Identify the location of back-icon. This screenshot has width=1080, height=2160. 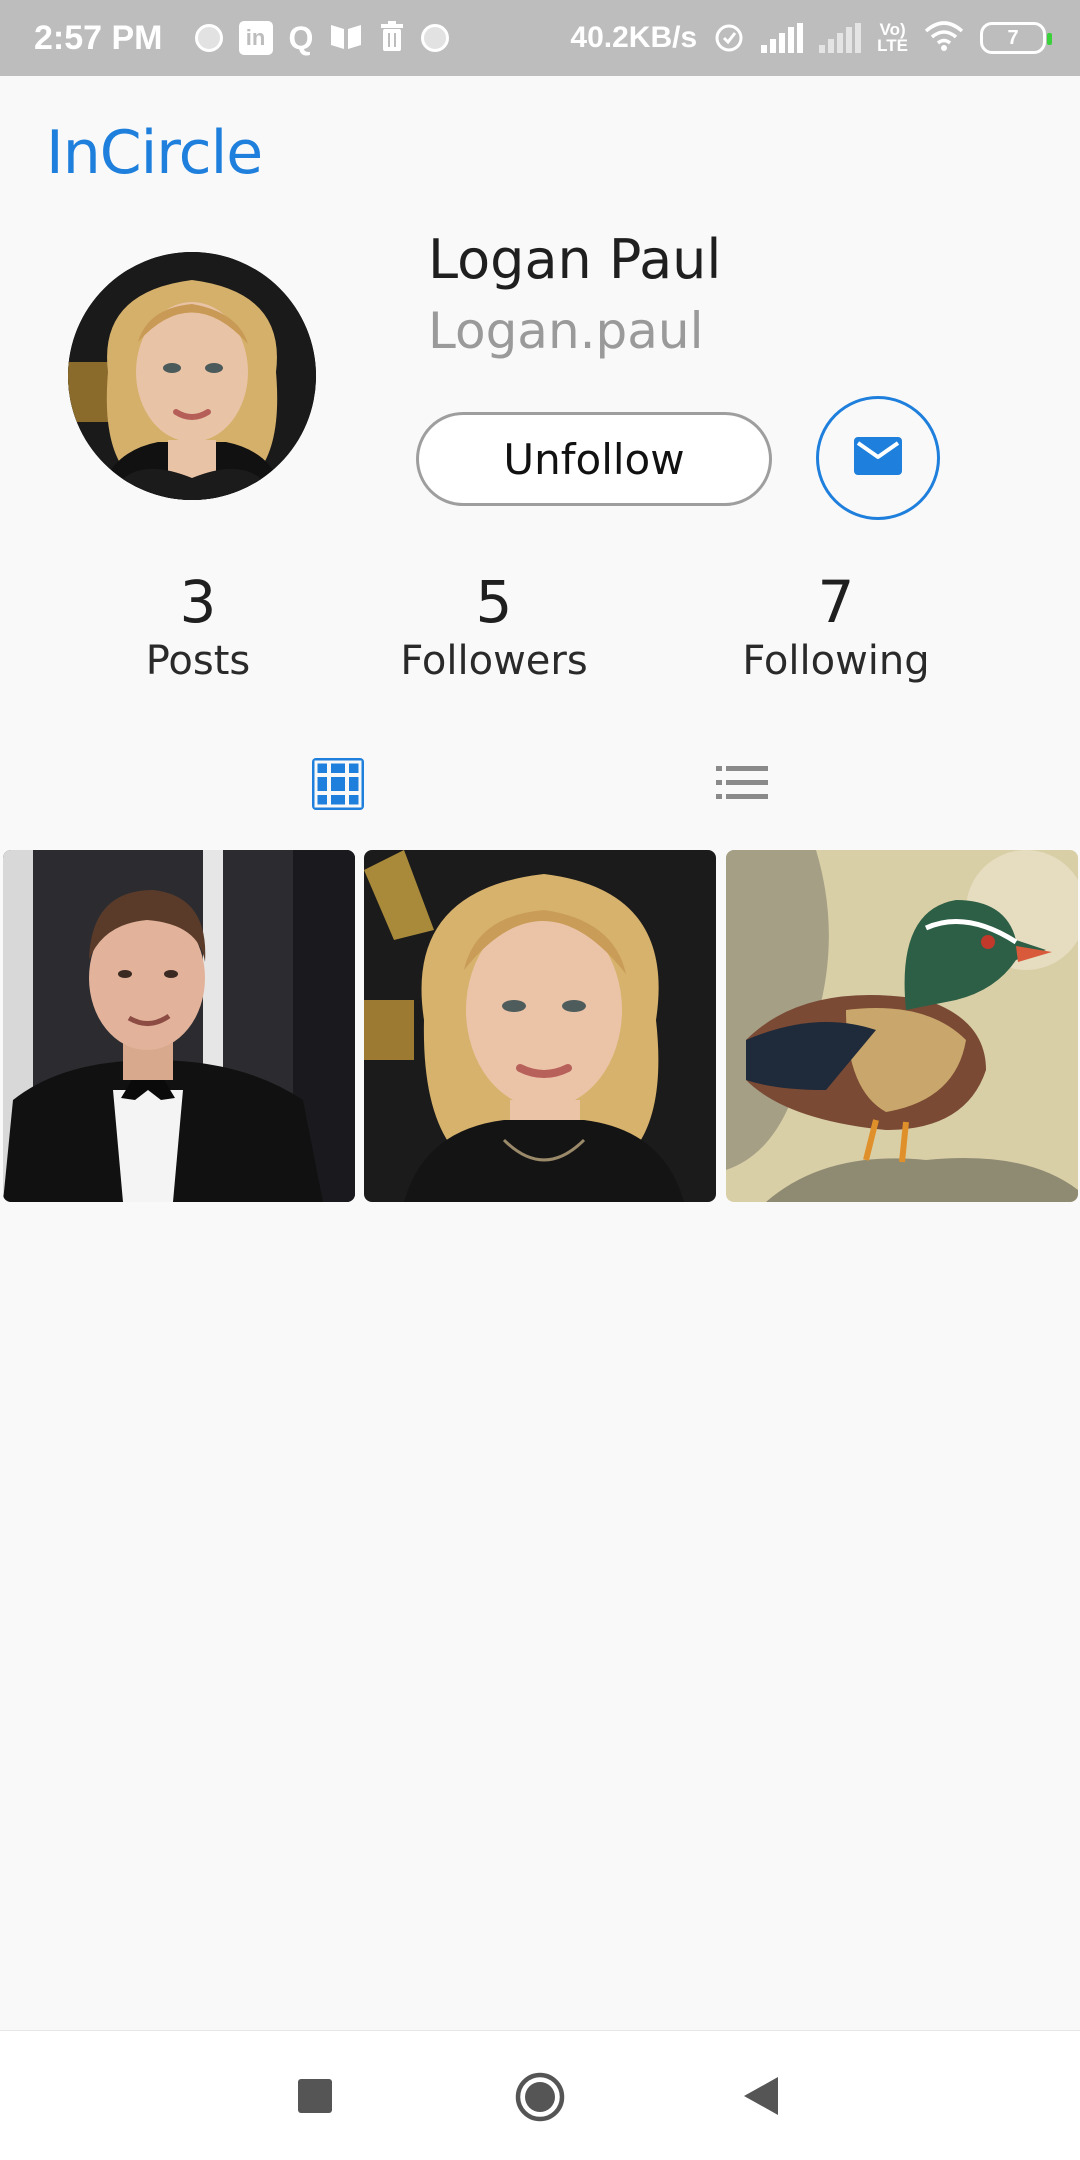
(761, 2098).